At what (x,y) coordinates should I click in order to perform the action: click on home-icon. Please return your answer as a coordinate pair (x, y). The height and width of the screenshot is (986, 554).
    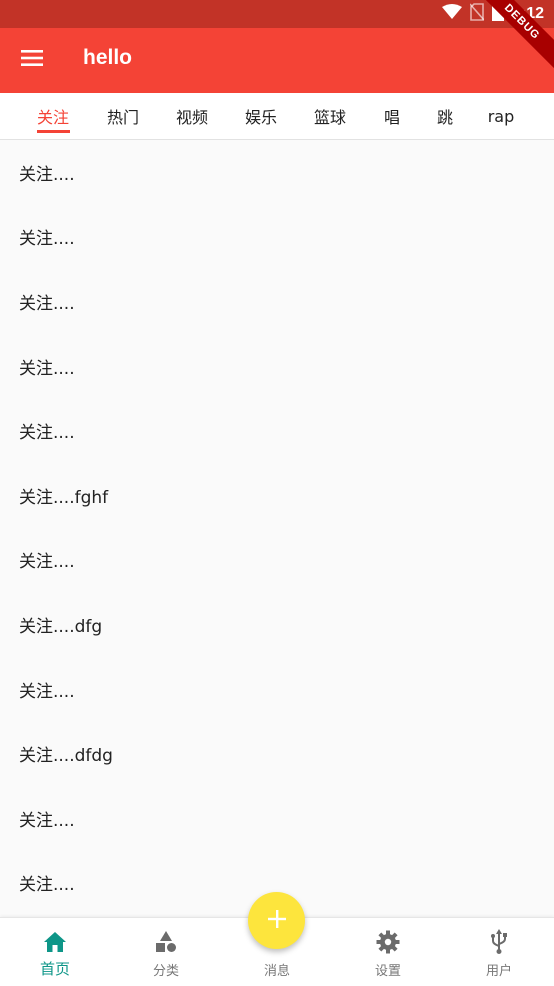
    Looking at the image, I should click on (55, 942).